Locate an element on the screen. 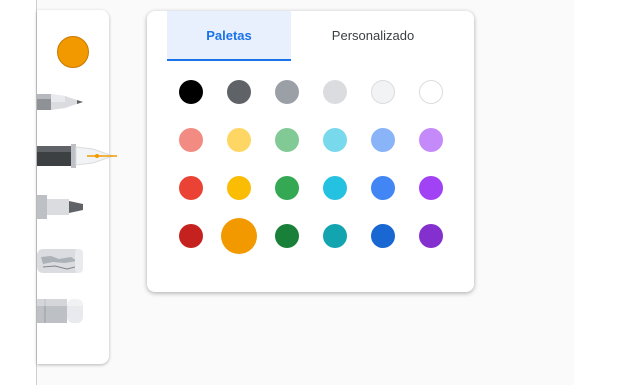  eraser-icon is located at coordinates (61, 311).